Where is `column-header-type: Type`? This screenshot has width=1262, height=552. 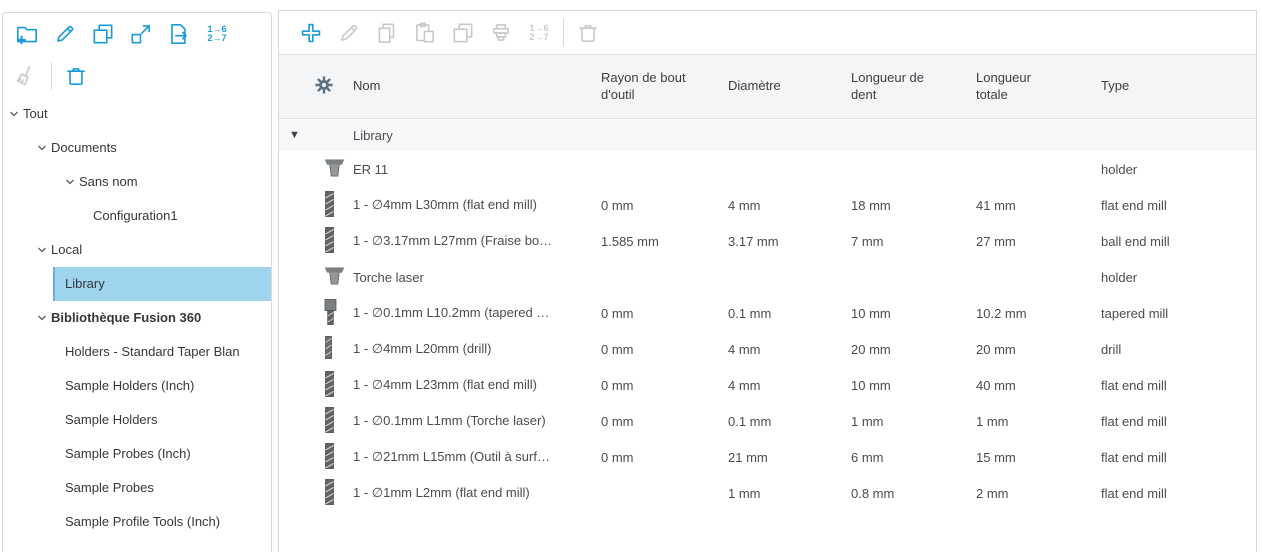 column-header-type: Type is located at coordinates (1178, 86).